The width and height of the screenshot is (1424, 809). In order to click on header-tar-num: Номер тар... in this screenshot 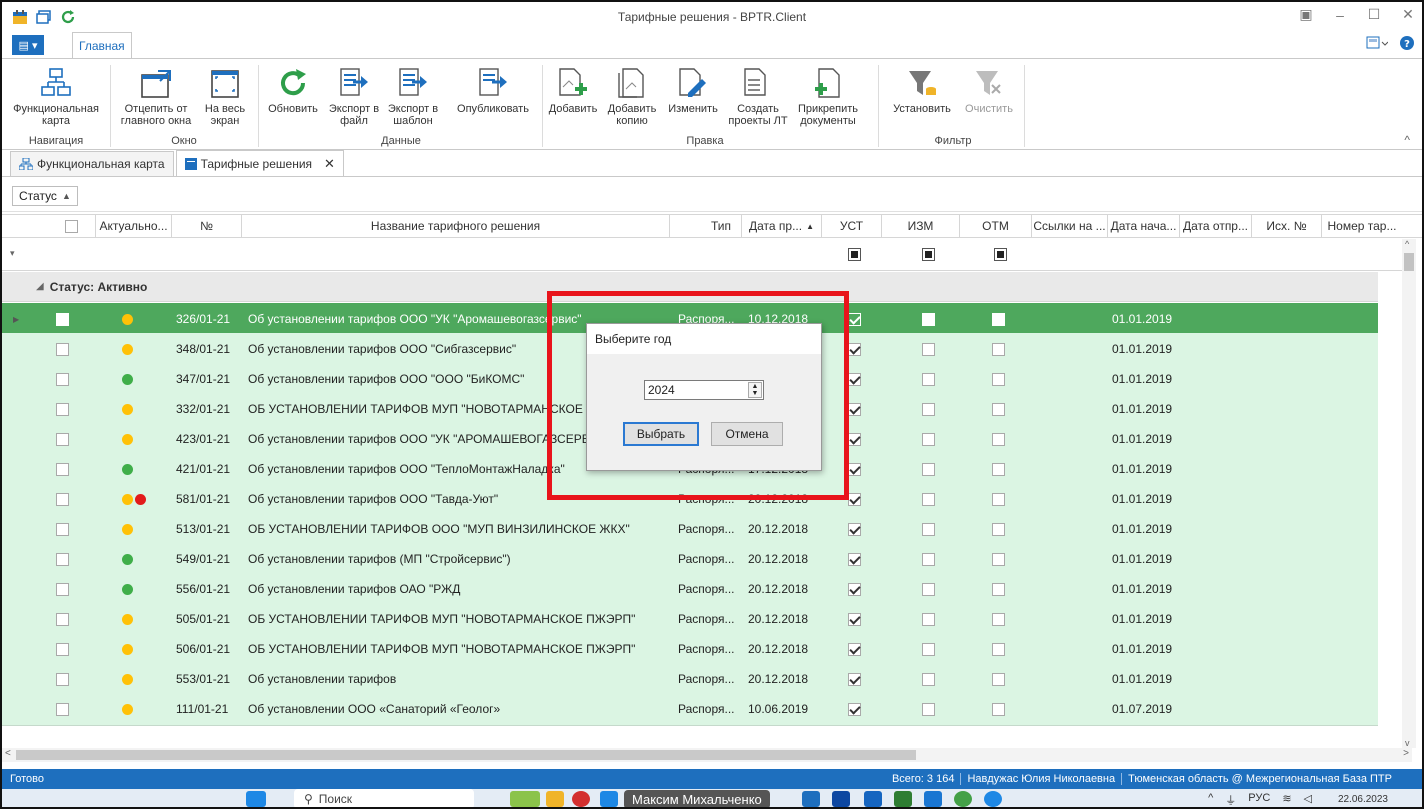, I will do `click(1362, 226)`.